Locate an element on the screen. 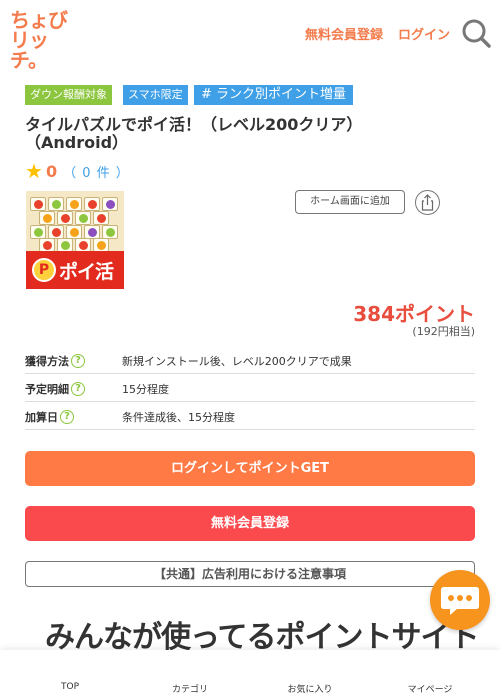  badge-down-reward: ダウン報酬対象 is located at coordinates (68, 95).